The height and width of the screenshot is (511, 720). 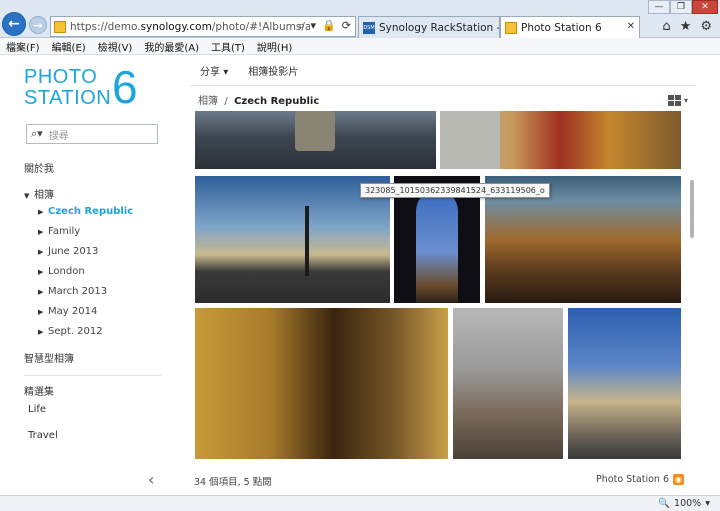 What do you see at coordinates (369, 27) in the screenshot?
I see `dsm-icon: DSM` at bounding box center [369, 27].